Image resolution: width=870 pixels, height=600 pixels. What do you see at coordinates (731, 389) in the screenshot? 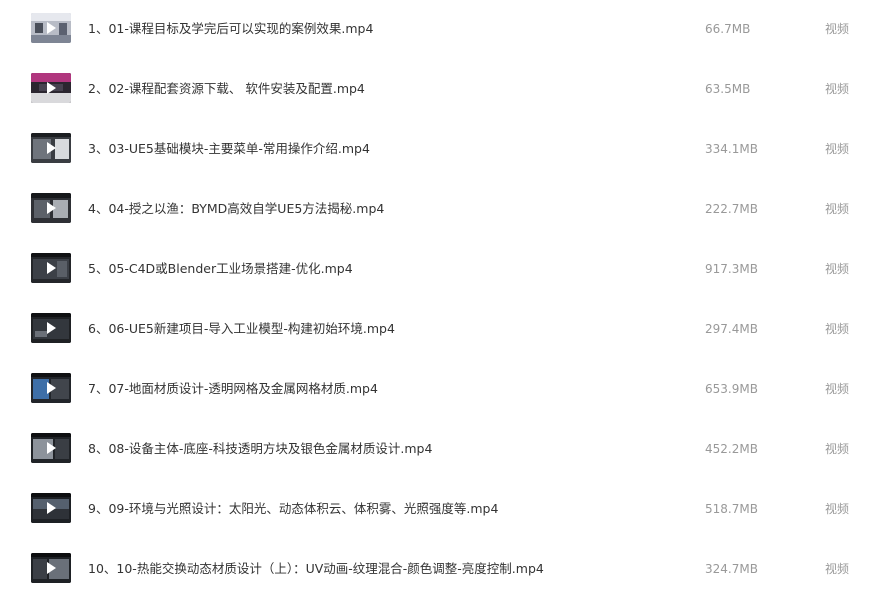
I see `file-size: 653.9MB` at bounding box center [731, 389].